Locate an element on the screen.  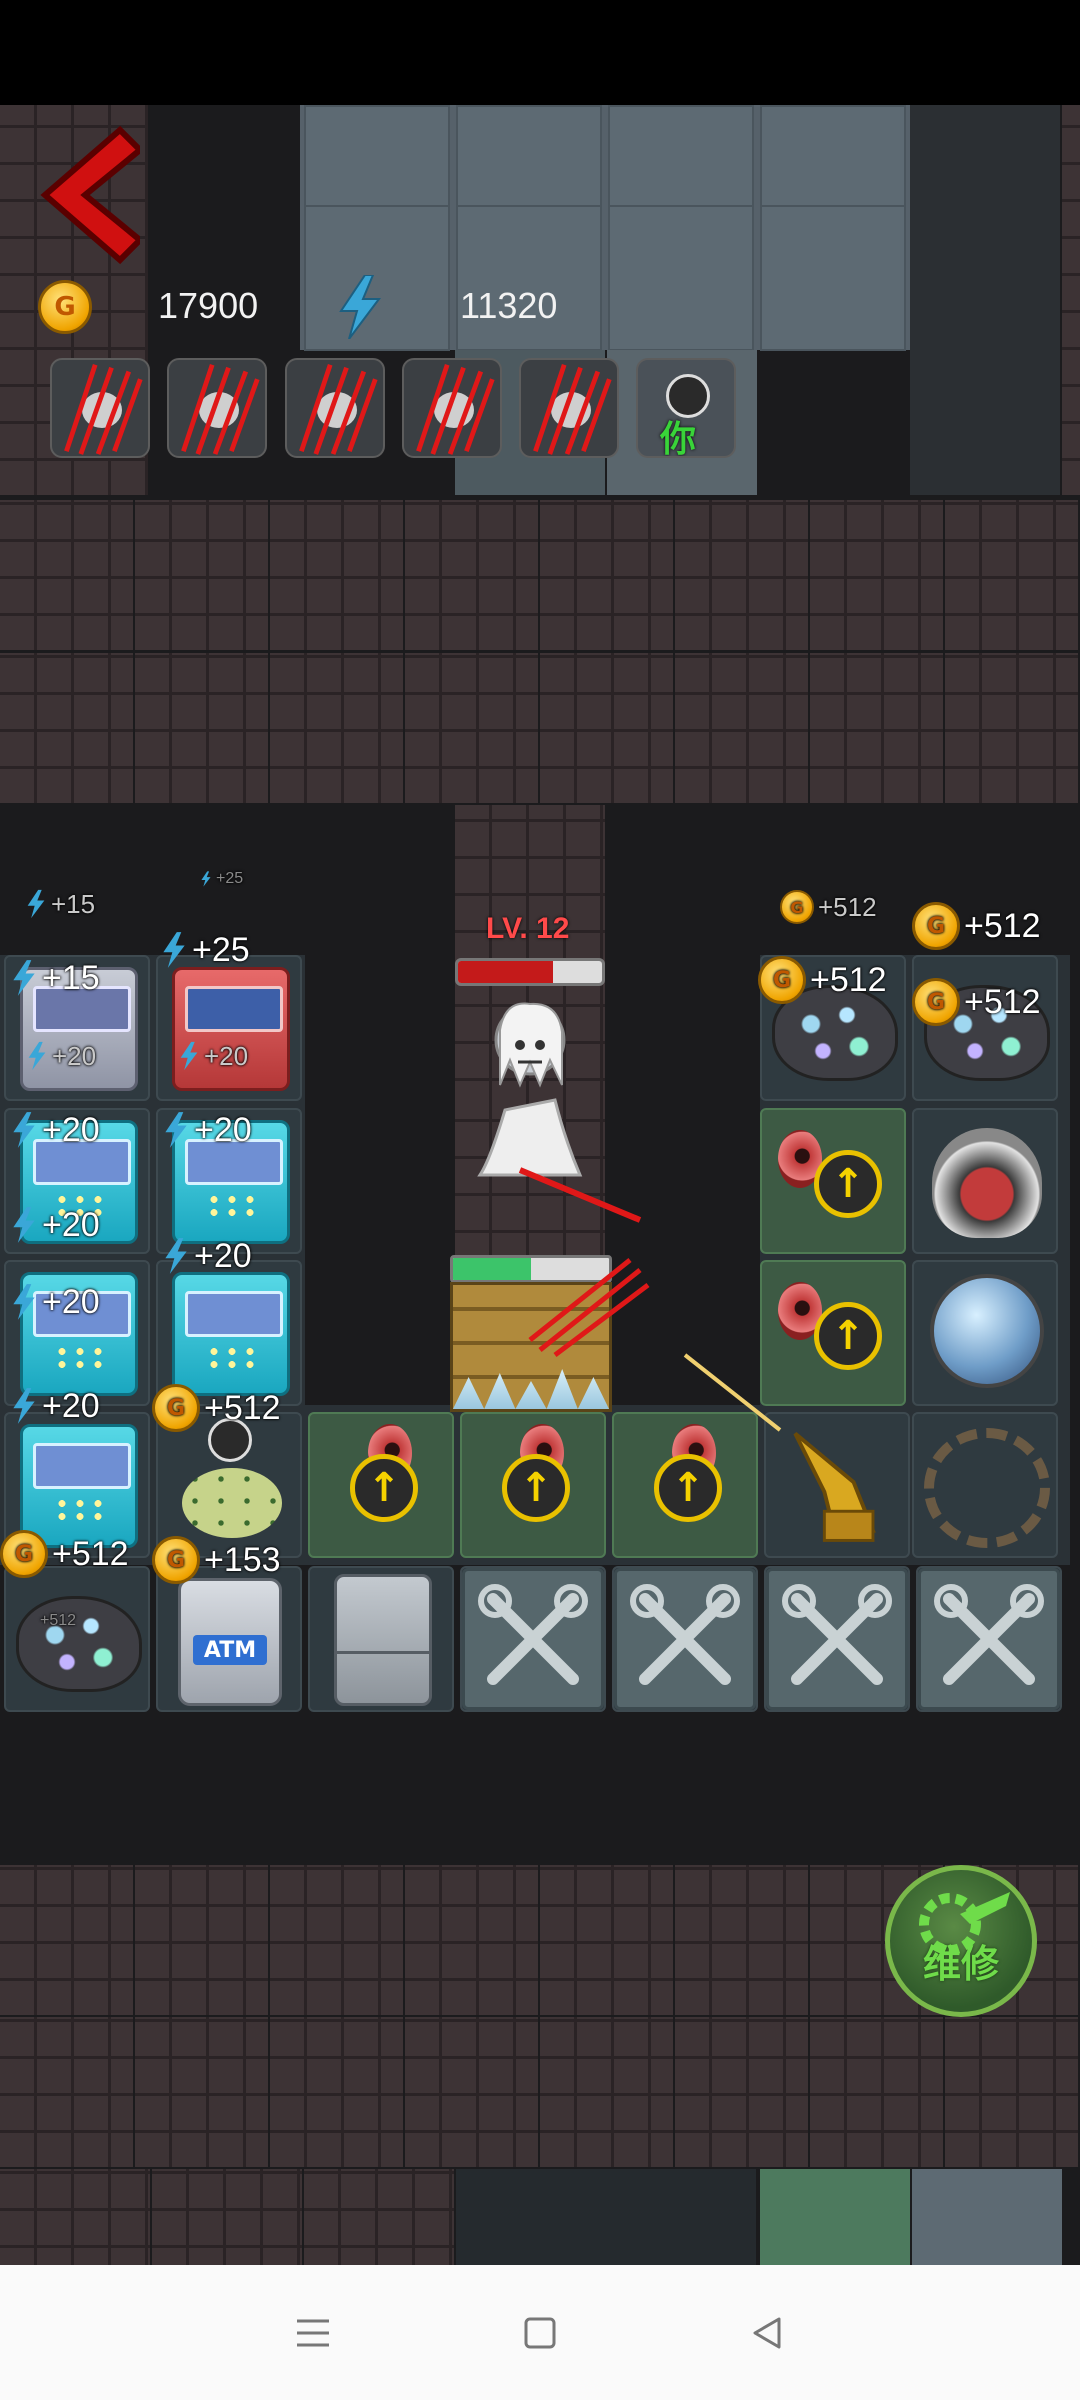
fridge-icon is located at coordinates (383, 1640).